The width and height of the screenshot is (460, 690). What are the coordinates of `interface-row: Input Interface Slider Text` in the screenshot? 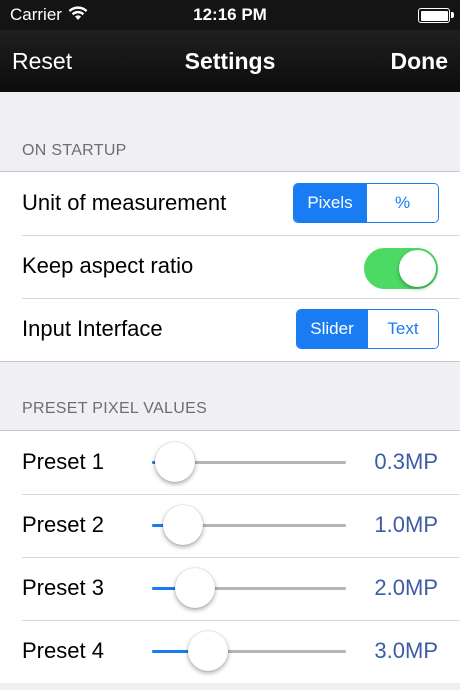 It's located at (230, 329).